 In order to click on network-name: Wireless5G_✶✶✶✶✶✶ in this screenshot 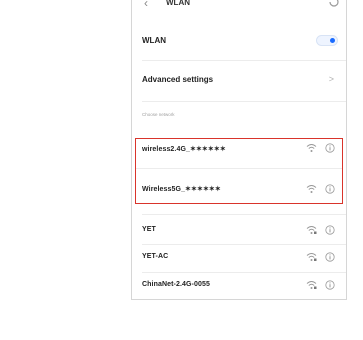, I will do `click(181, 189)`.